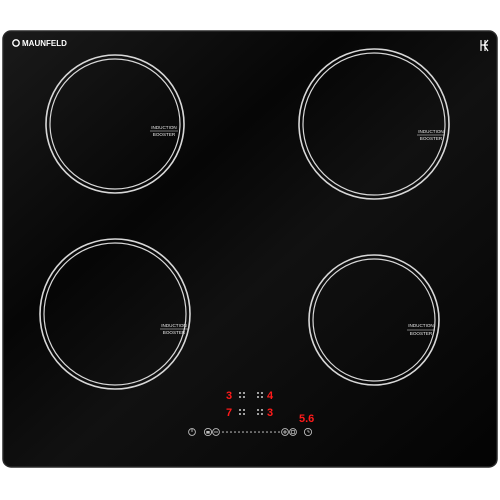 This screenshot has width=500, height=500. I want to click on power-level-bottom-right: 3, so click(270, 413).